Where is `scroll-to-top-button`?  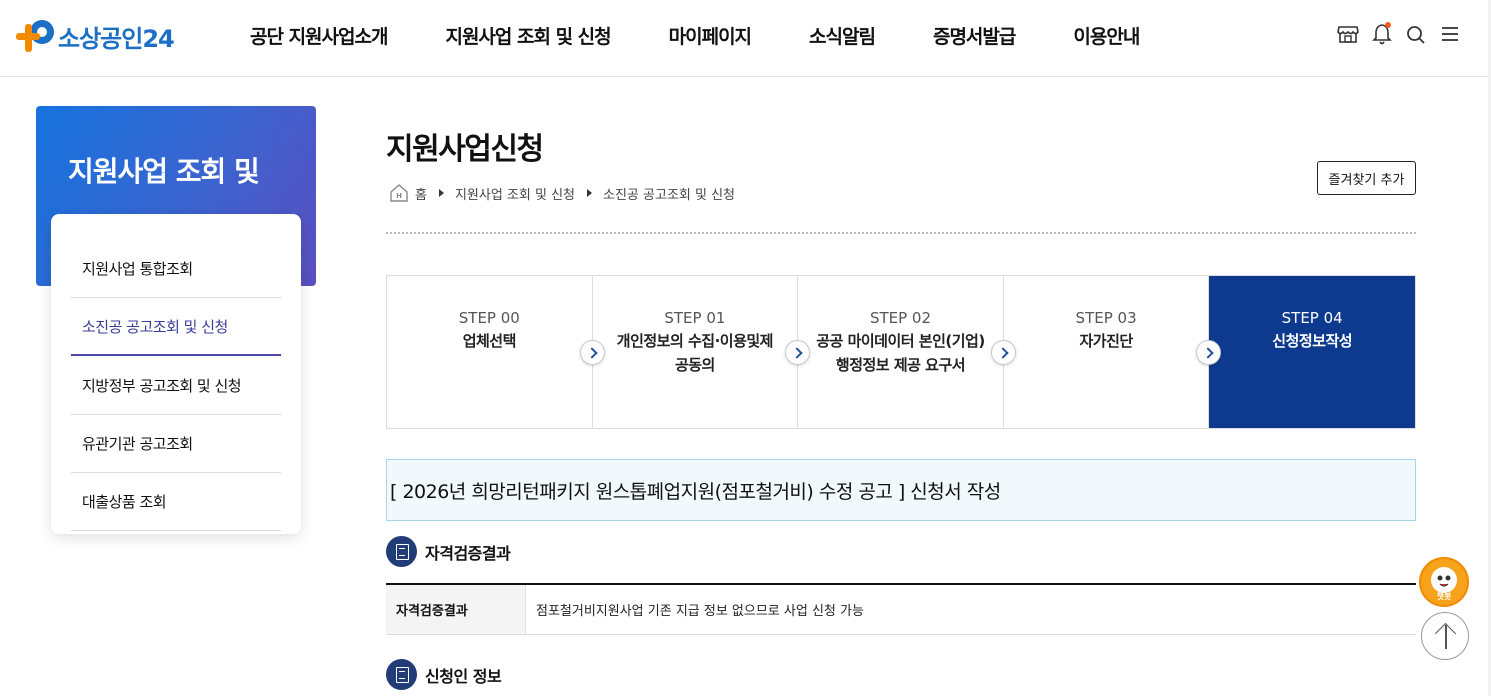 scroll-to-top-button is located at coordinates (1445, 636).